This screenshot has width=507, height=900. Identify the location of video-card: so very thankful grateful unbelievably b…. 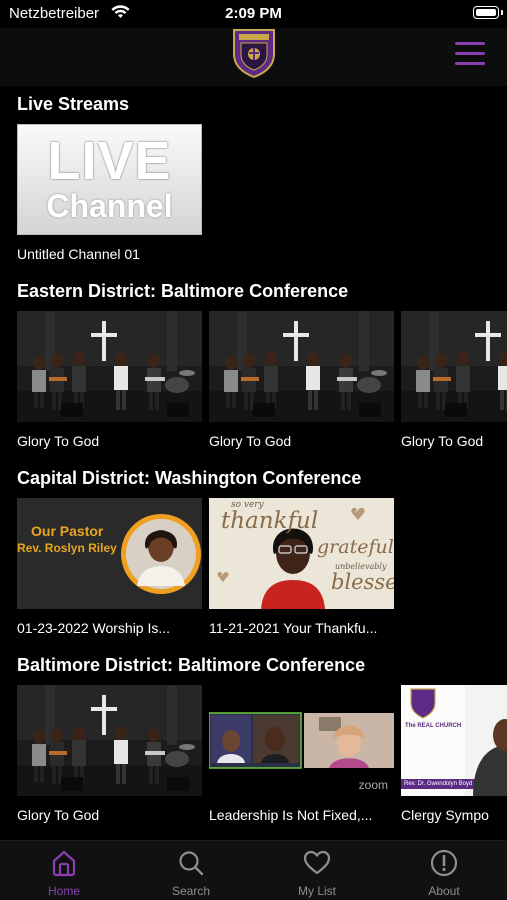
(301, 567).